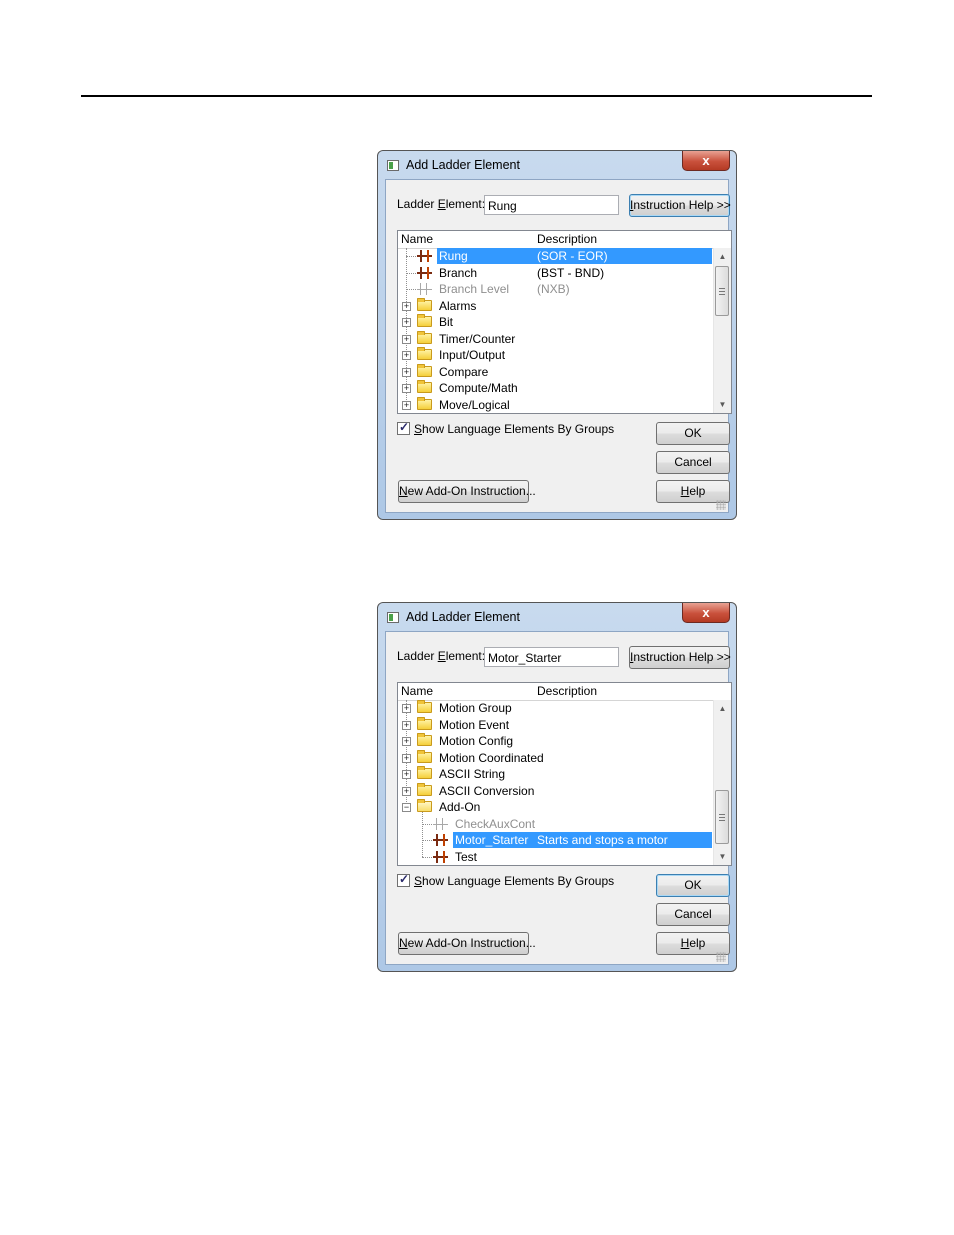 This screenshot has width=954, height=1235. What do you see at coordinates (472, 774) in the screenshot?
I see `item-name: ASCII String` at bounding box center [472, 774].